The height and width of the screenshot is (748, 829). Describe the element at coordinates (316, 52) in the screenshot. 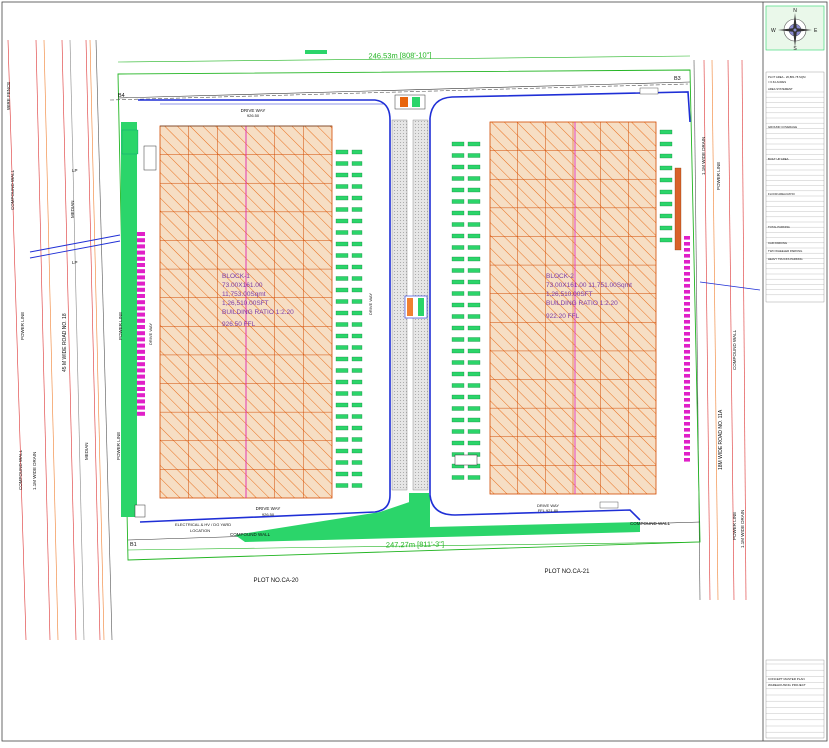

I see `gate-marker` at that location.